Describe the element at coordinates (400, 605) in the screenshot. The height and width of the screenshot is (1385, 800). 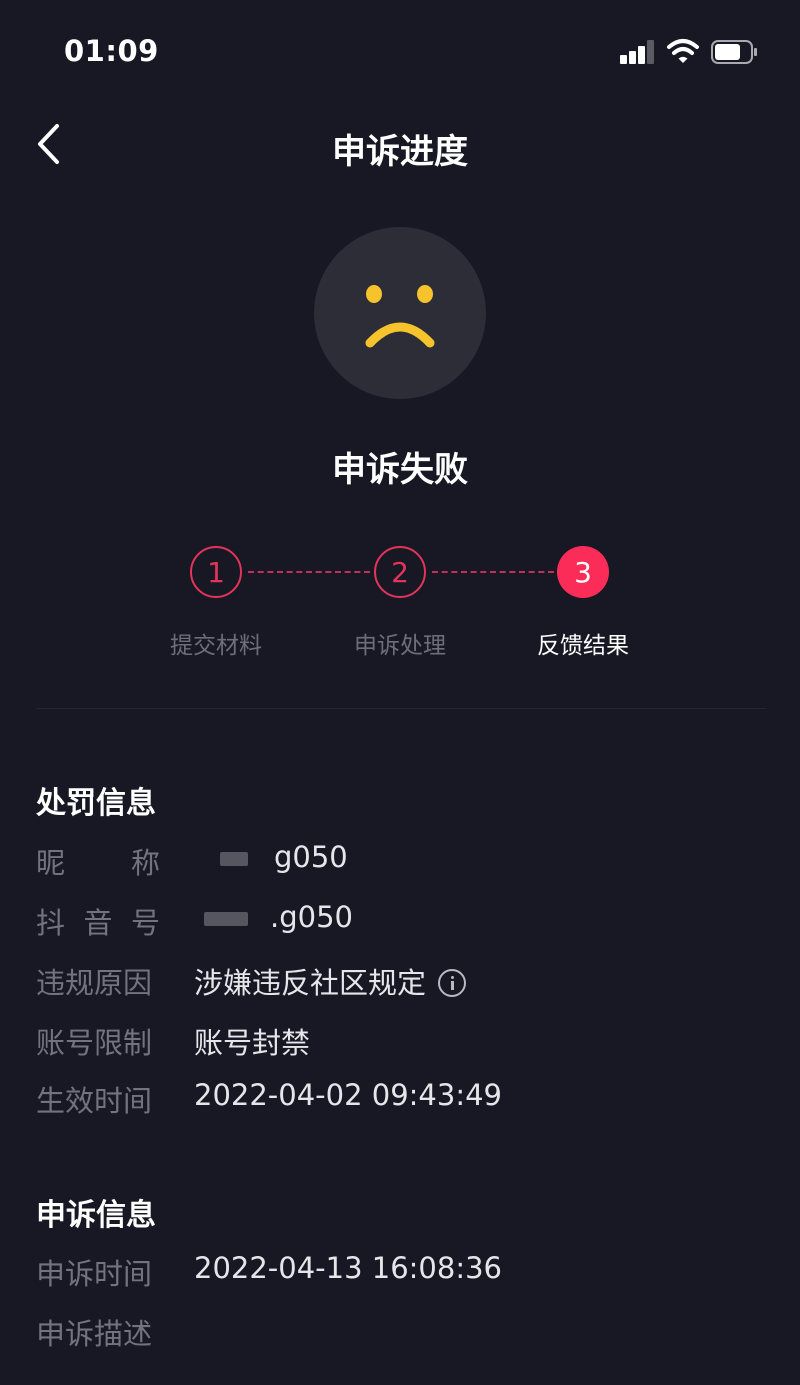
I see `progress-steps: 1 2 3 提交材料 申诉处理 反馈结果` at that location.